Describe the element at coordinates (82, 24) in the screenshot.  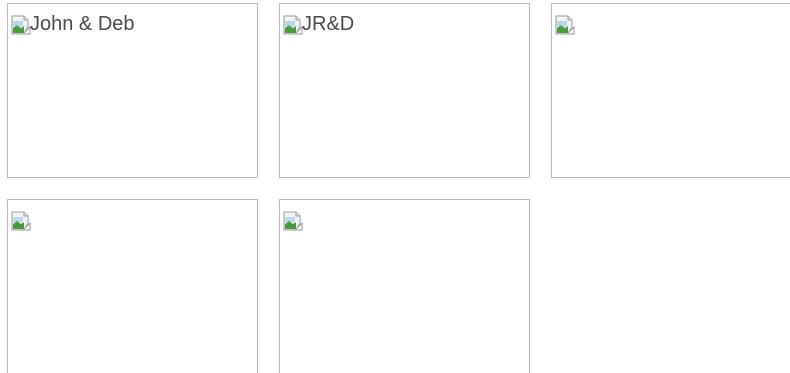
I see `image-alt-text: John & Deb` at that location.